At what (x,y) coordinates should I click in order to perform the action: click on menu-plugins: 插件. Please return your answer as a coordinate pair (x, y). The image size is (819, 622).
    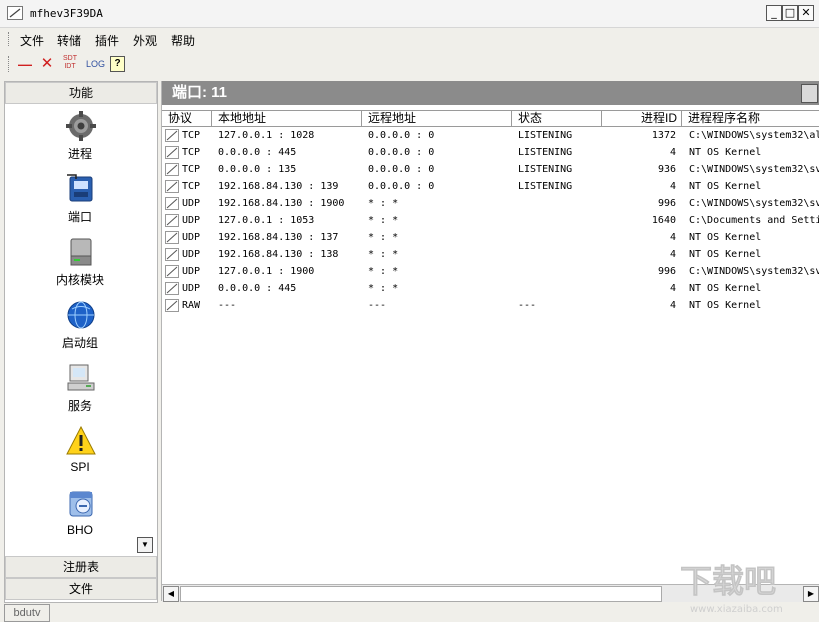
    Looking at the image, I should click on (107, 40).